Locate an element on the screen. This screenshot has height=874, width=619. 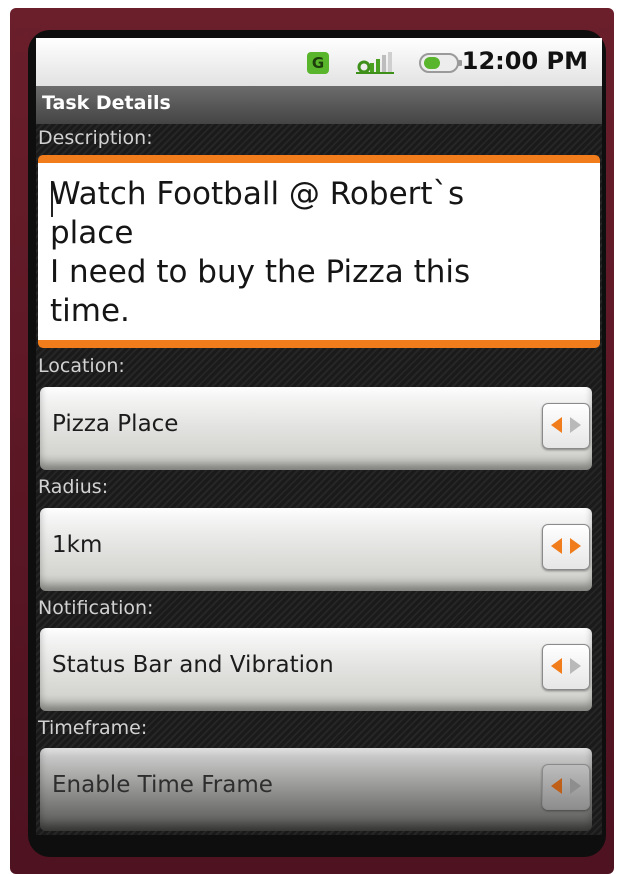
radius-label: Radius: is located at coordinates (73, 487).